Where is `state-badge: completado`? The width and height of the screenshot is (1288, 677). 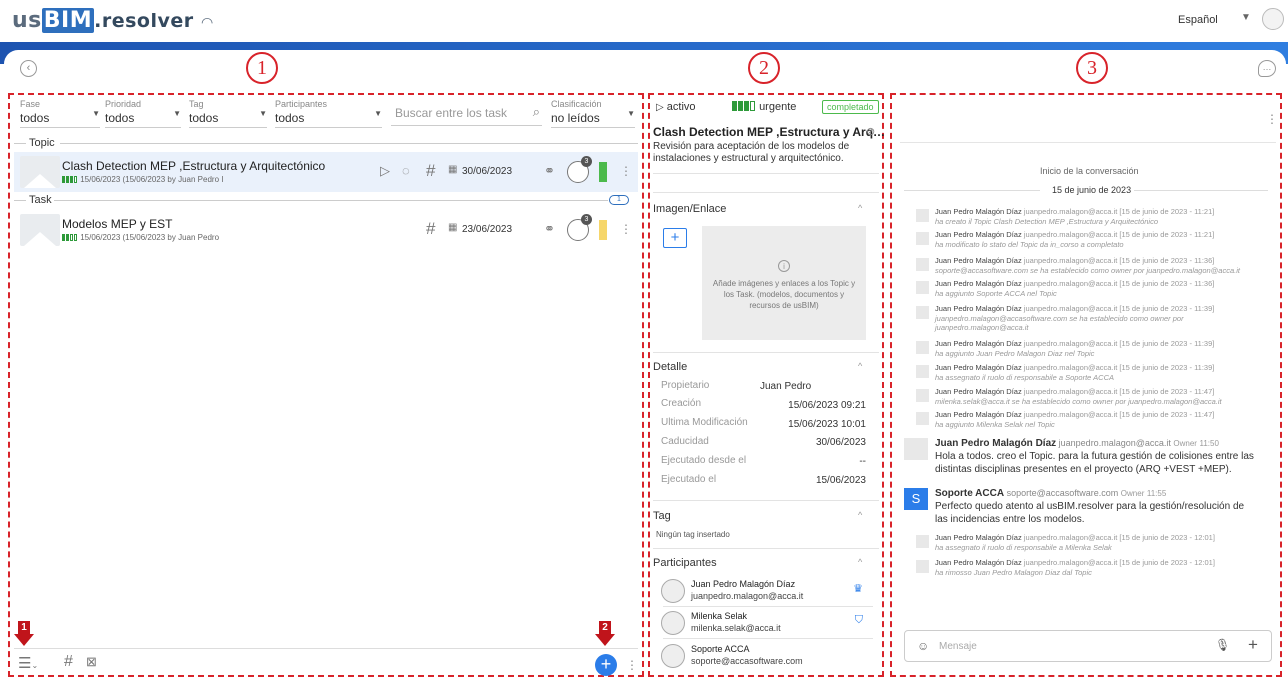 state-badge: completado is located at coordinates (850, 107).